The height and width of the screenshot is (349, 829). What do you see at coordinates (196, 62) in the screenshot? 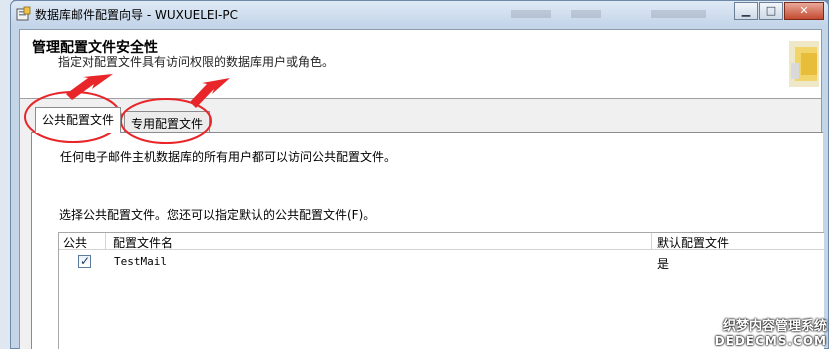
I see `page-subtitle: 指定对配置文件具有访问权限的数据库用户或角色。` at bounding box center [196, 62].